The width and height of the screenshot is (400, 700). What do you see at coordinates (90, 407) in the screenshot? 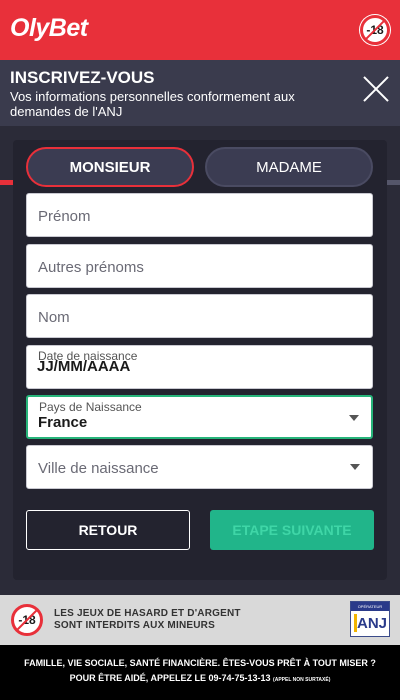
I see `country-label: Pays de Naissance` at bounding box center [90, 407].